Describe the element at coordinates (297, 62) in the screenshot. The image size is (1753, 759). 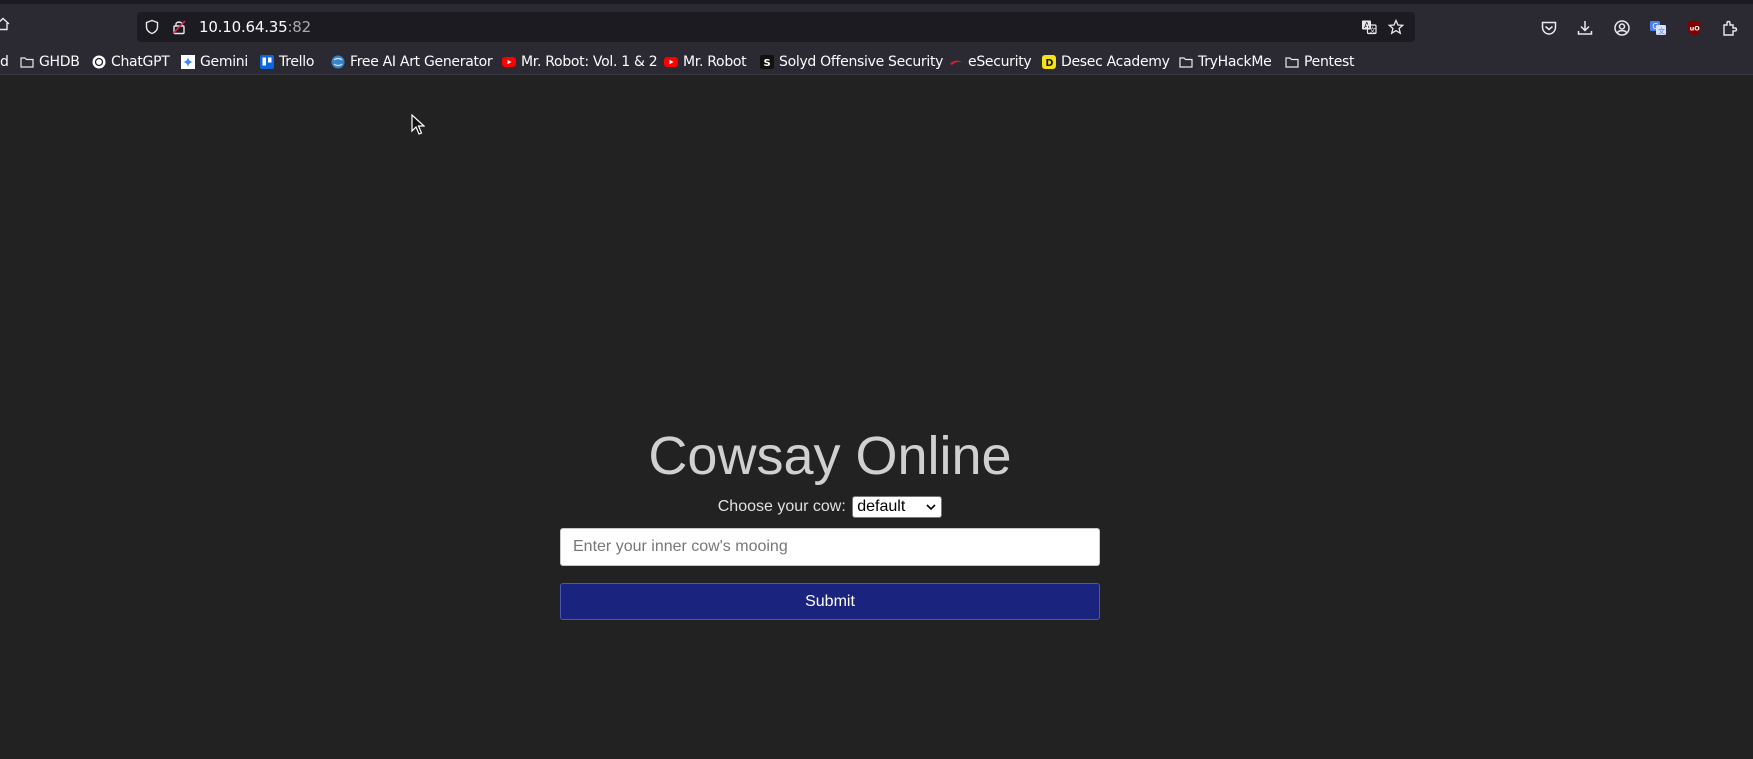
I see `bookmark-label: Trello` at that location.